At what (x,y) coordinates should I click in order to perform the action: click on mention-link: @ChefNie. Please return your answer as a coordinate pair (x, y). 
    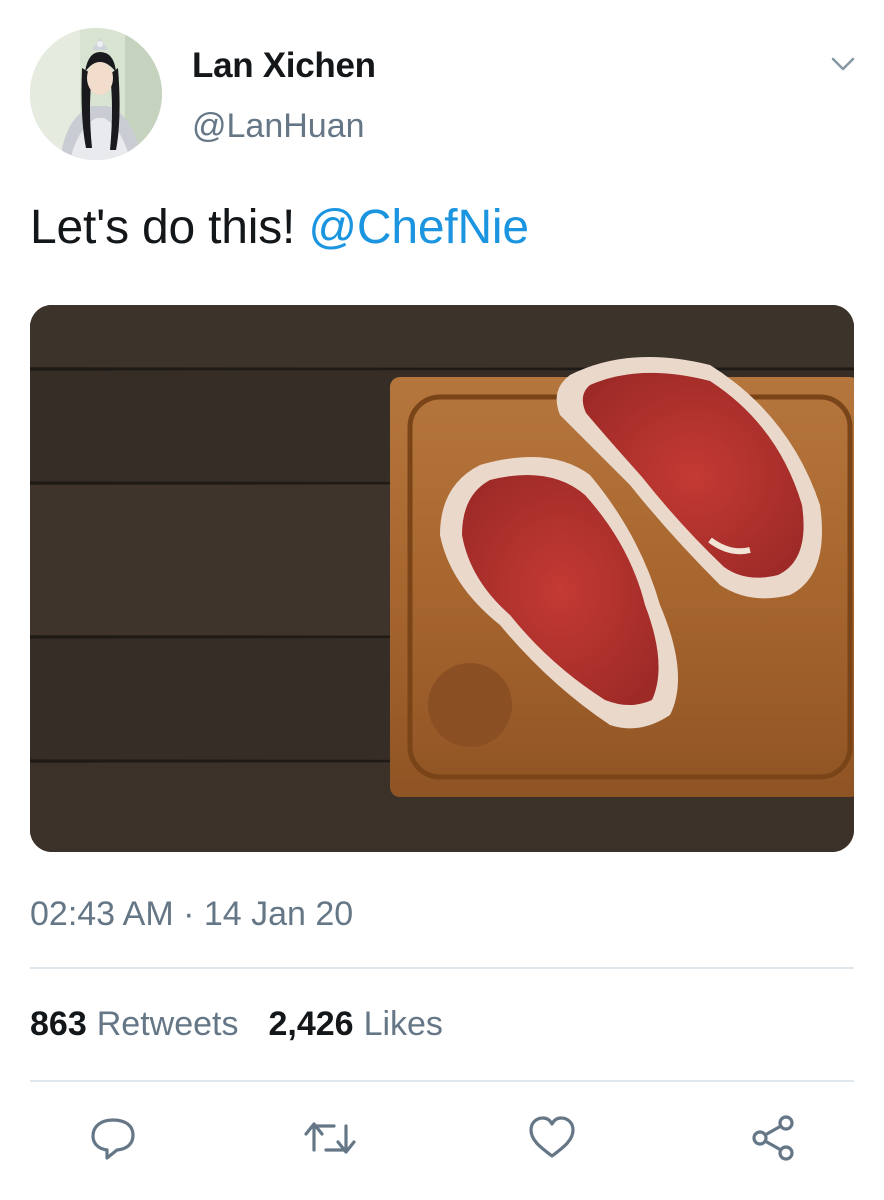
    Looking at the image, I should click on (418, 227).